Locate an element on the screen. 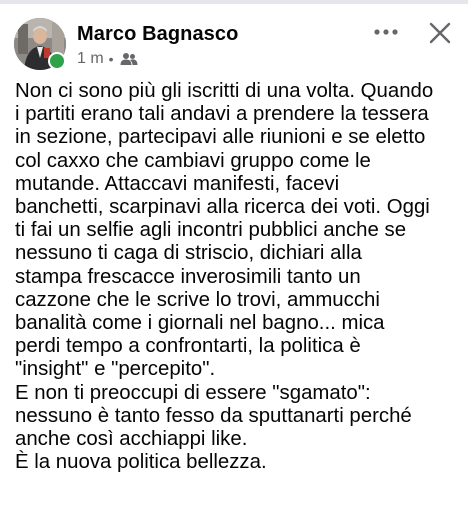  more-options-icon is located at coordinates (386, 32).